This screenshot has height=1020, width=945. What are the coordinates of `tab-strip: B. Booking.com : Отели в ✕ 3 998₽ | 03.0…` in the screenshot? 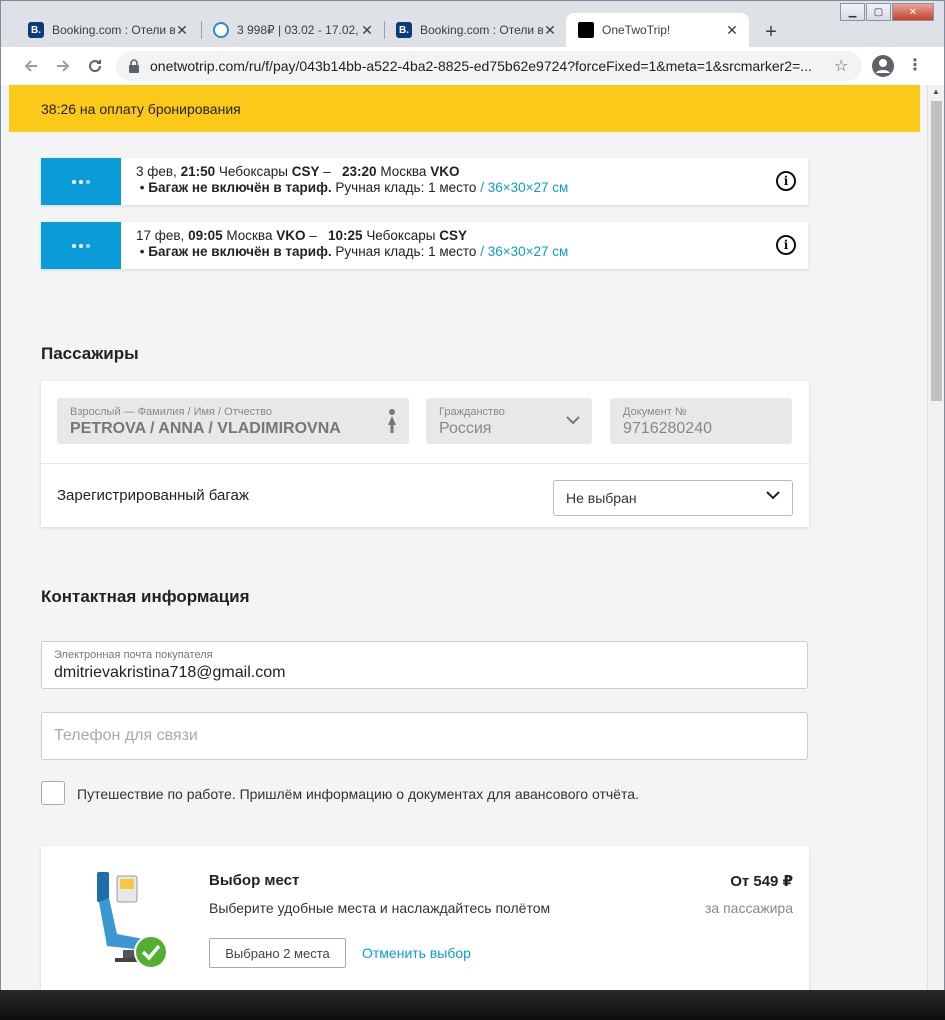 It's located at (472, 24).